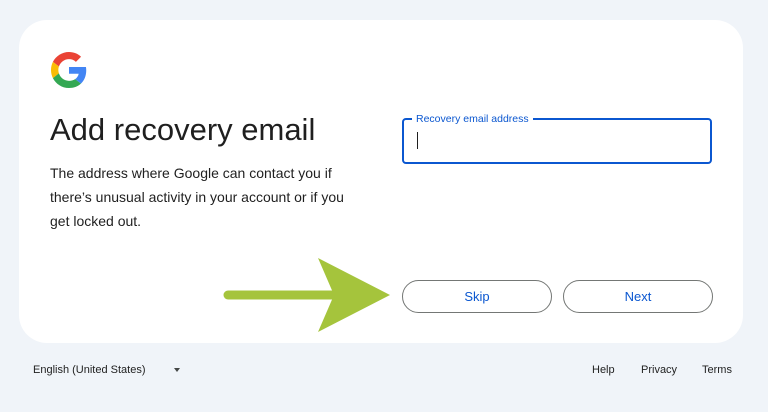  What do you see at coordinates (659, 370) in the screenshot?
I see `privacy-link: Privacy` at bounding box center [659, 370].